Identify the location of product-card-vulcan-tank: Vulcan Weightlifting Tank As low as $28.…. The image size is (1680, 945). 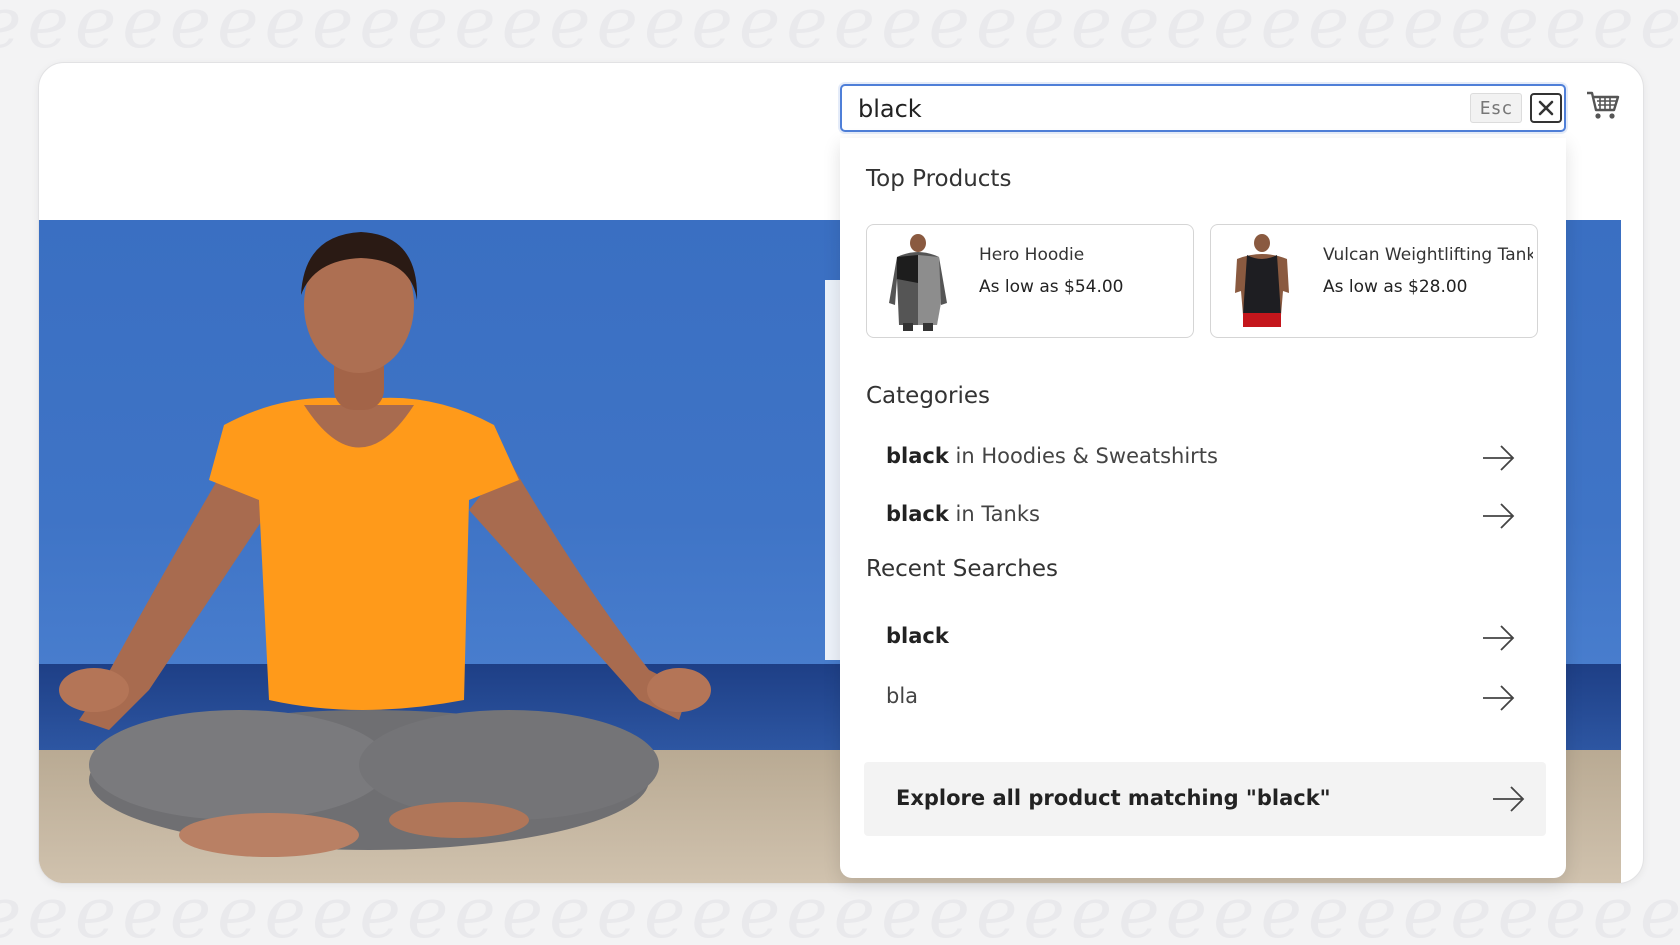
(1374, 281).